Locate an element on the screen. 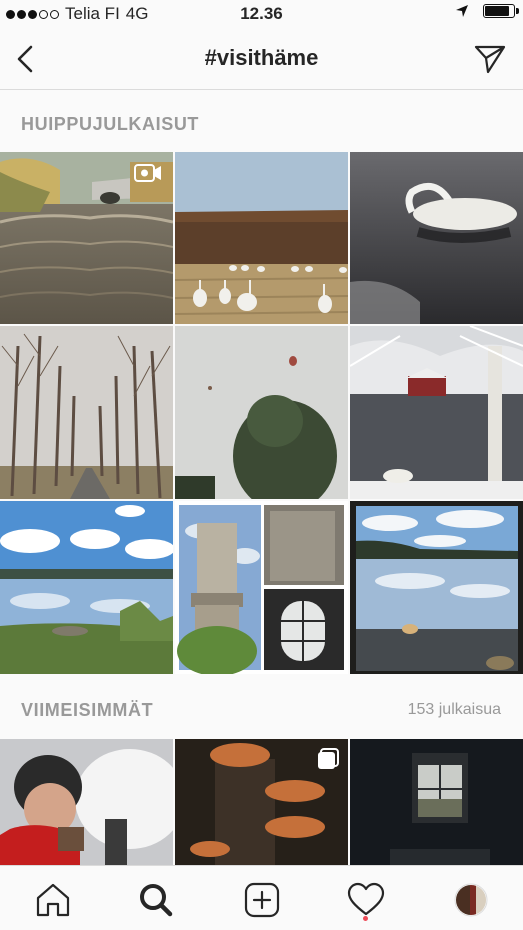 This screenshot has height=930, width=523. top-posts-label: HUIPPUJULKAISUT is located at coordinates (110, 124).